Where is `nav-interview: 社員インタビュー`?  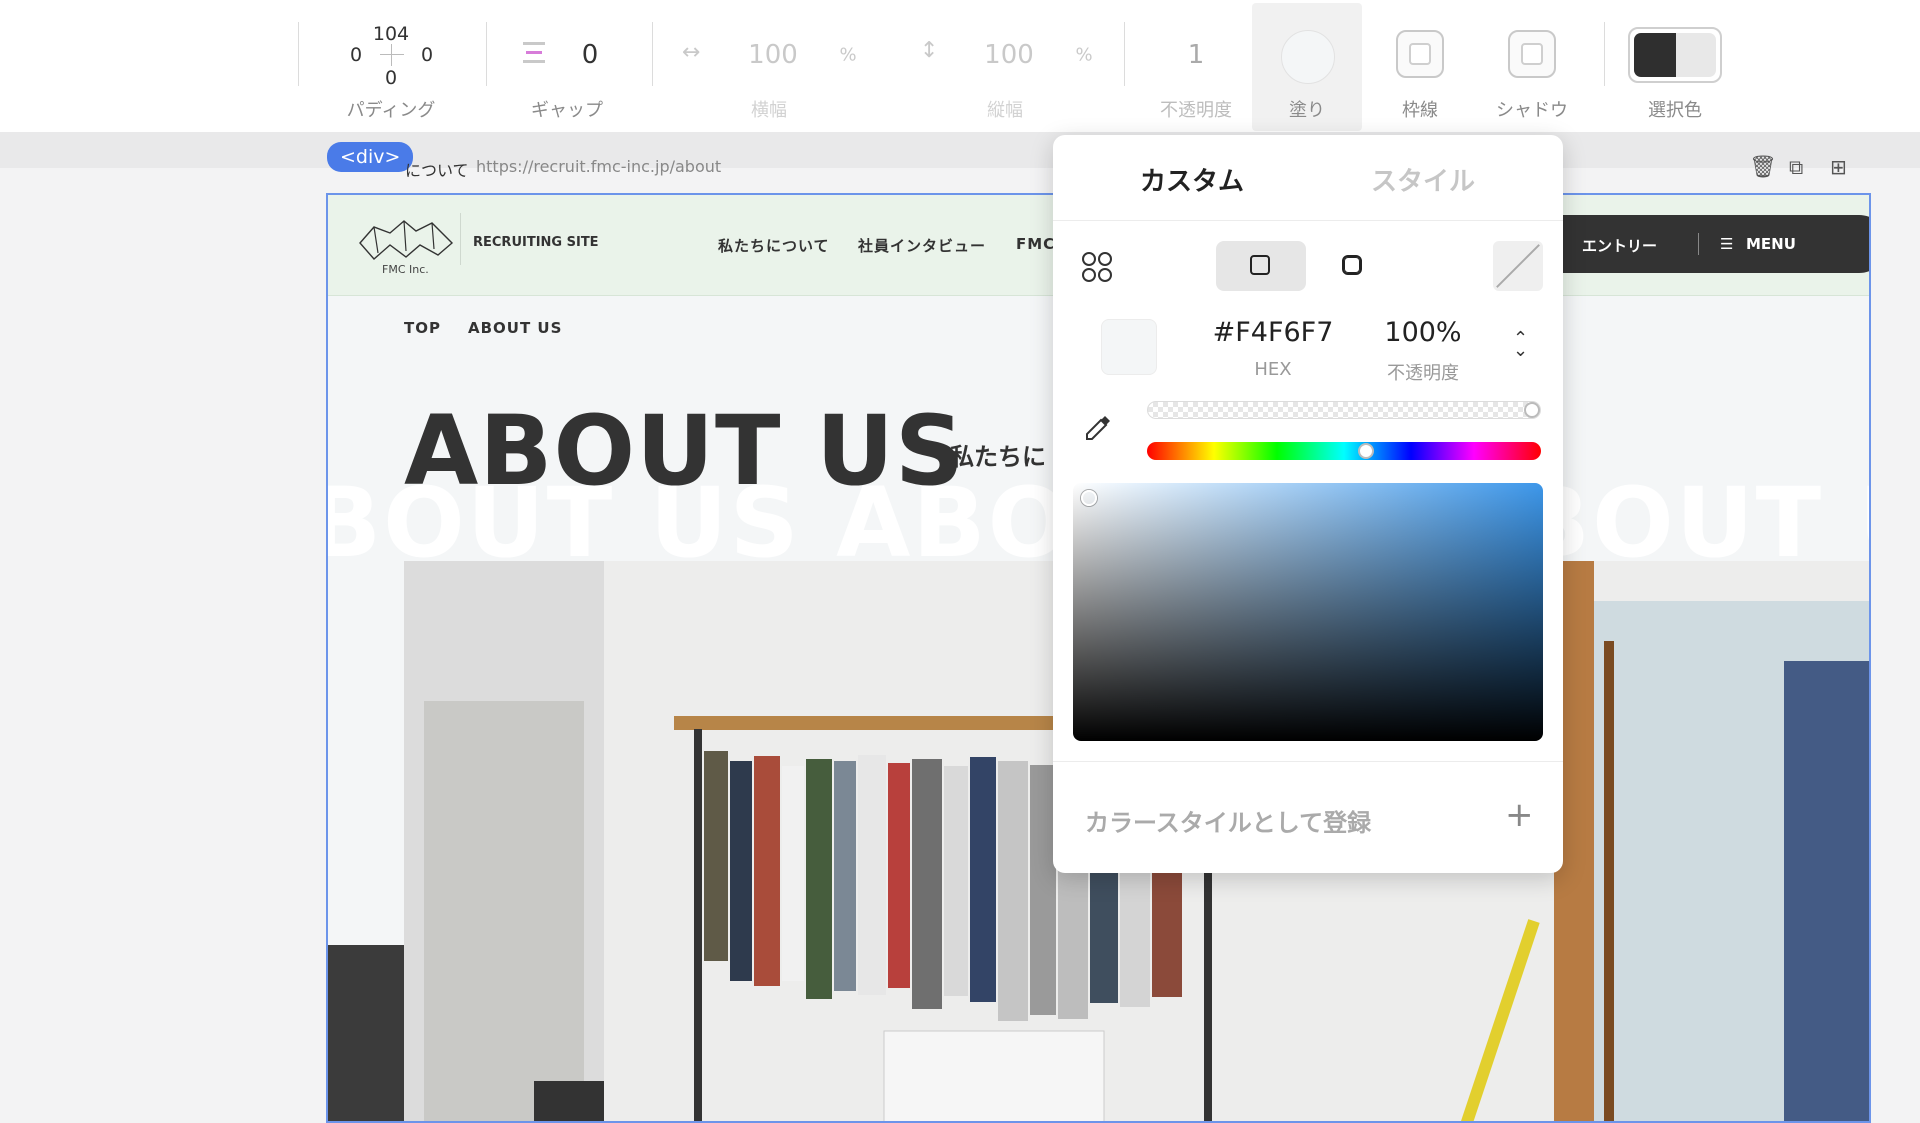 nav-interview: 社員インタビュー is located at coordinates (922, 245).